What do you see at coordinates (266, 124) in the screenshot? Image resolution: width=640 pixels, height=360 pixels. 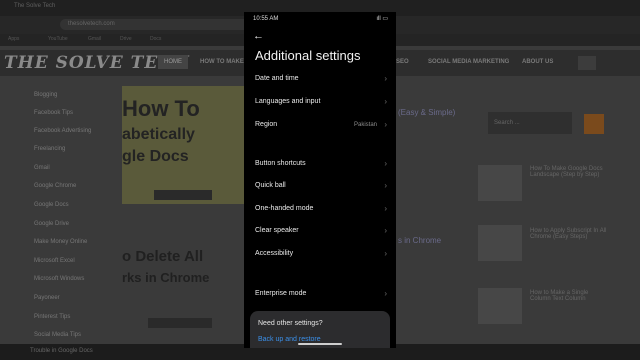 I see `setting-label: Region` at bounding box center [266, 124].